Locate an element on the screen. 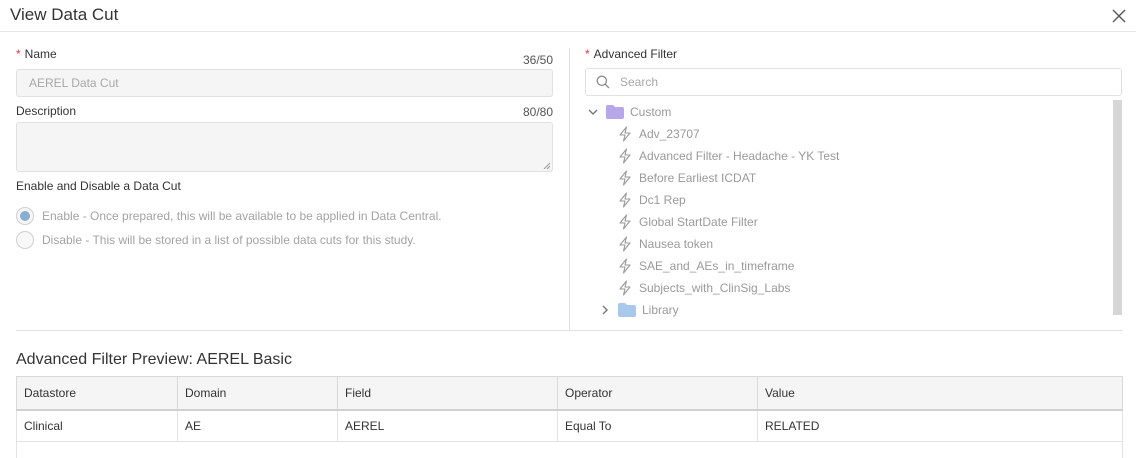 Image resolution: width=1136 pixels, height=458 pixels. filter-search-input is located at coordinates (860, 82).